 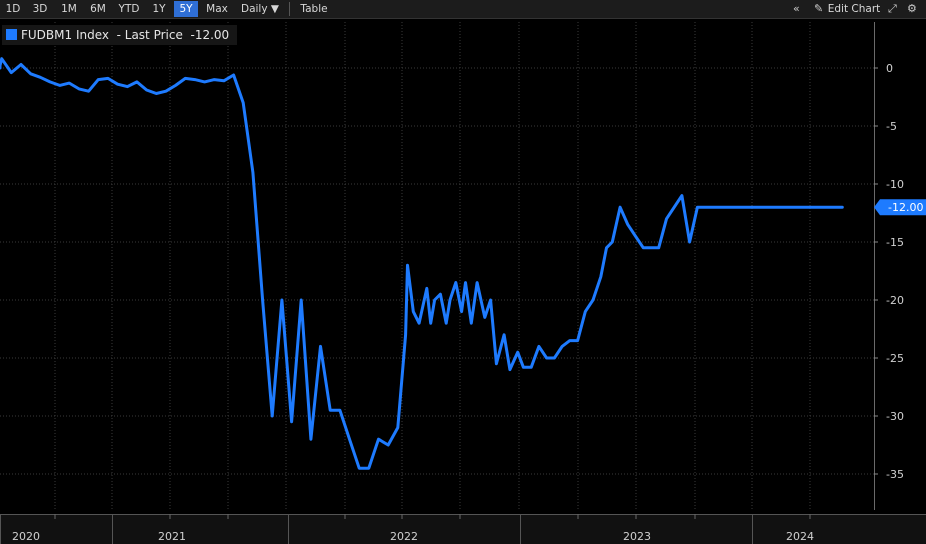 What do you see at coordinates (800, 536) in the screenshot?
I see `x-tick-label: 2024` at bounding box center [800, 536].